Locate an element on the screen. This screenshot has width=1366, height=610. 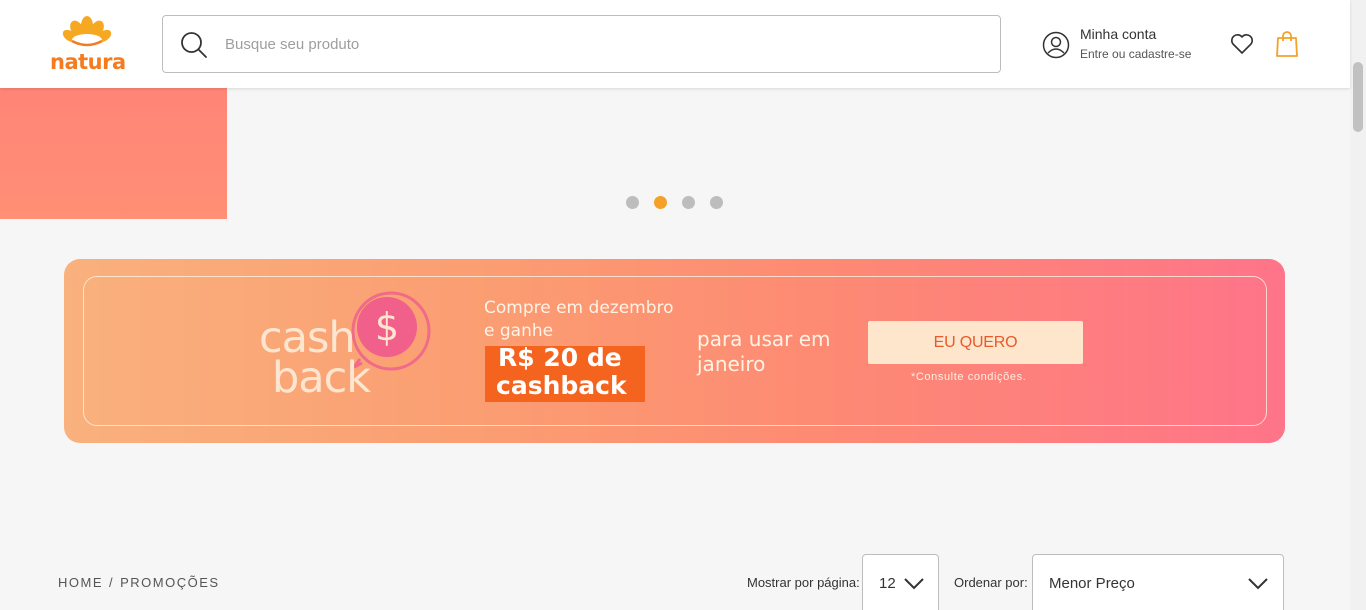
per-page-select: 12 is located at coordinates (900, 582).